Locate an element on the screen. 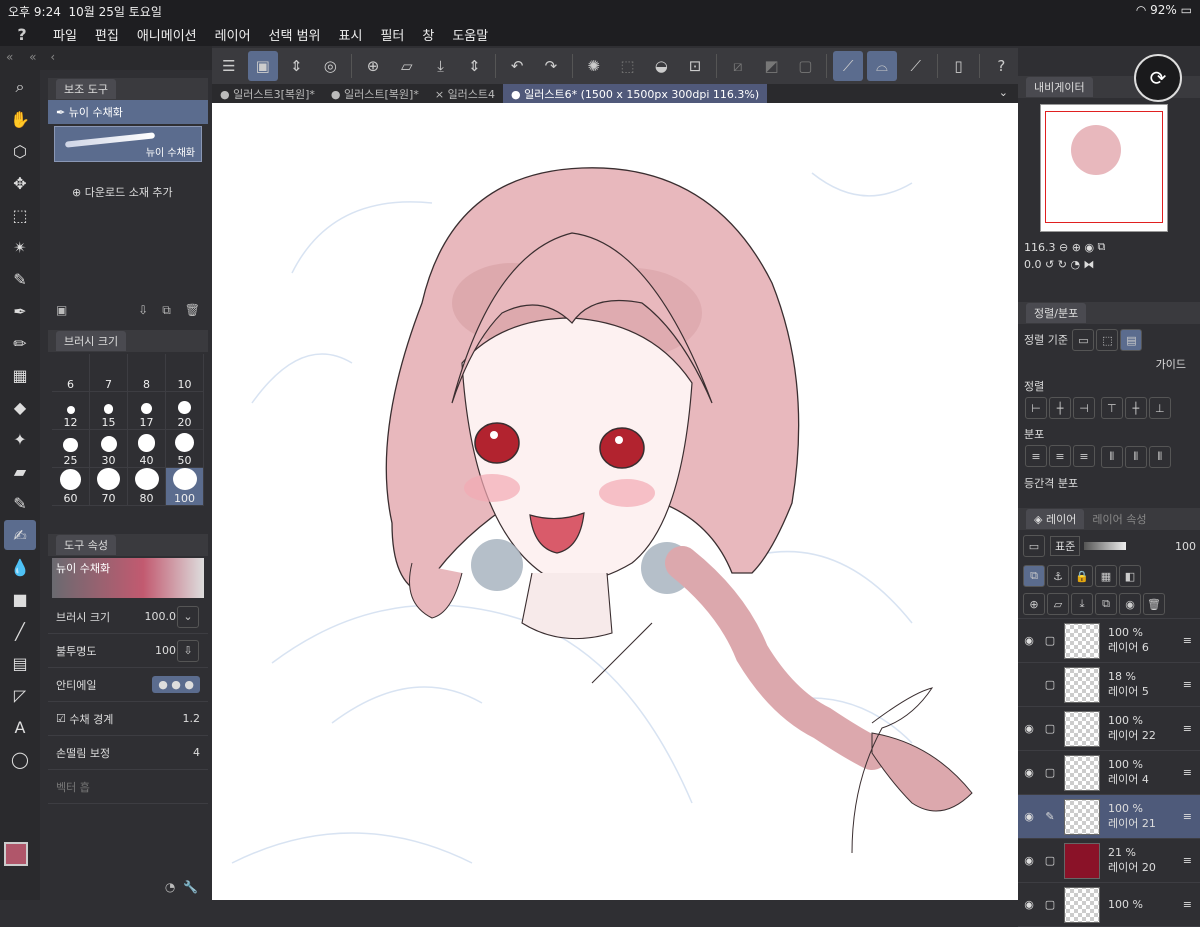 The width and height of the screenshot is (1200, 927). edge-value: 1.2 is located at coordinates (192, 718).